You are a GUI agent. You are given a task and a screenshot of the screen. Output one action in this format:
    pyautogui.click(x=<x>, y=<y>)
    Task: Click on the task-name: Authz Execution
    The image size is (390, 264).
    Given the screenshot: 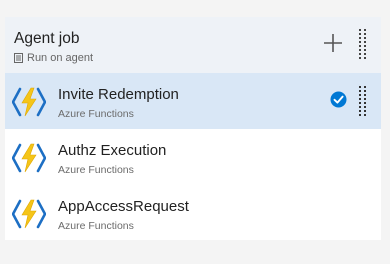 What is the action you would take?
    pyautogui.click(x=112, y=150)
    